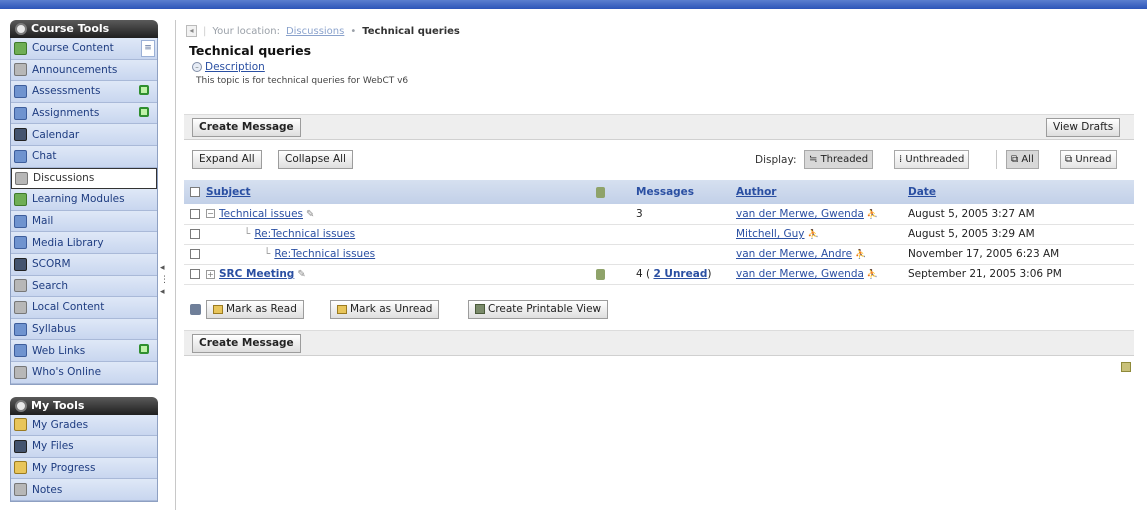 Image resolution: width=1147 pixels, height=510 pixels. Describe the element at coordinates (600, 192) in the screenshot. I see `attachment-column-icon` at that location.